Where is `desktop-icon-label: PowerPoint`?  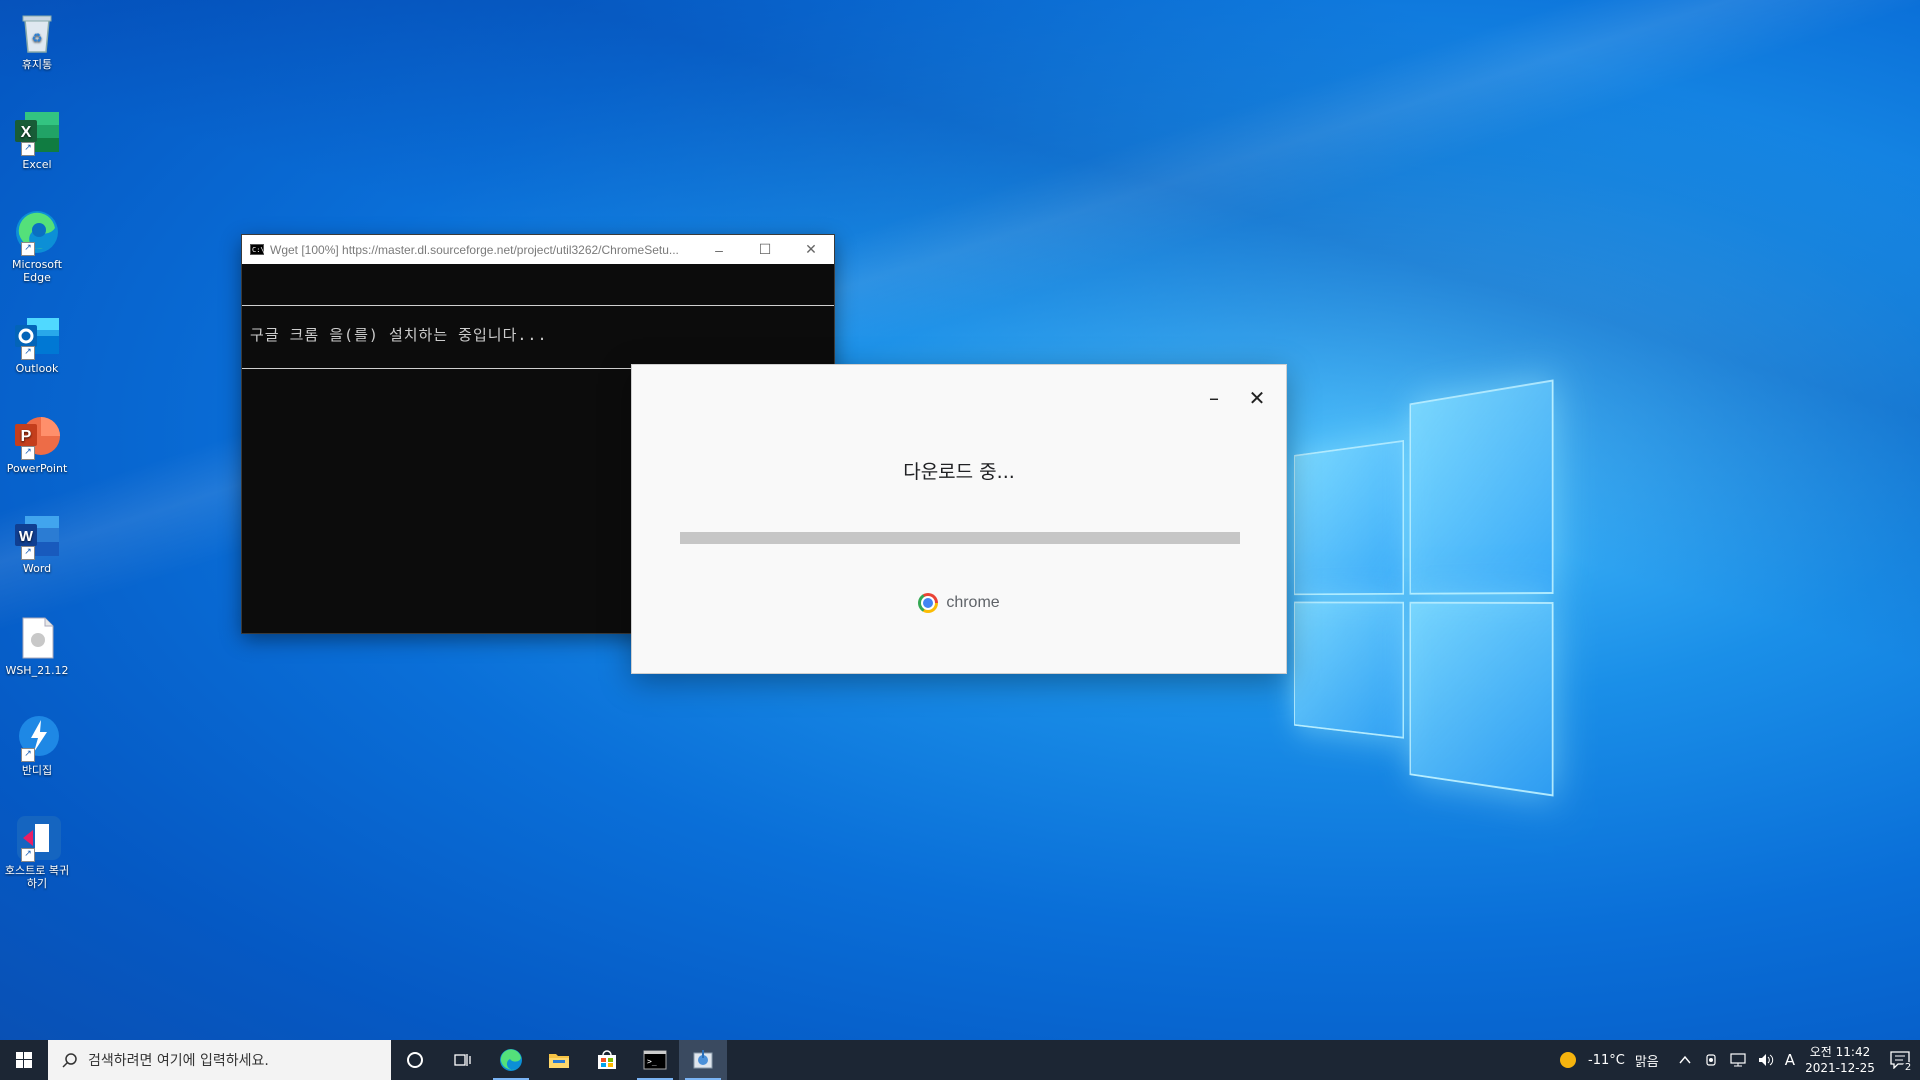
desktop-icon-label: PowerPoint is located at coordinates (37, 468).